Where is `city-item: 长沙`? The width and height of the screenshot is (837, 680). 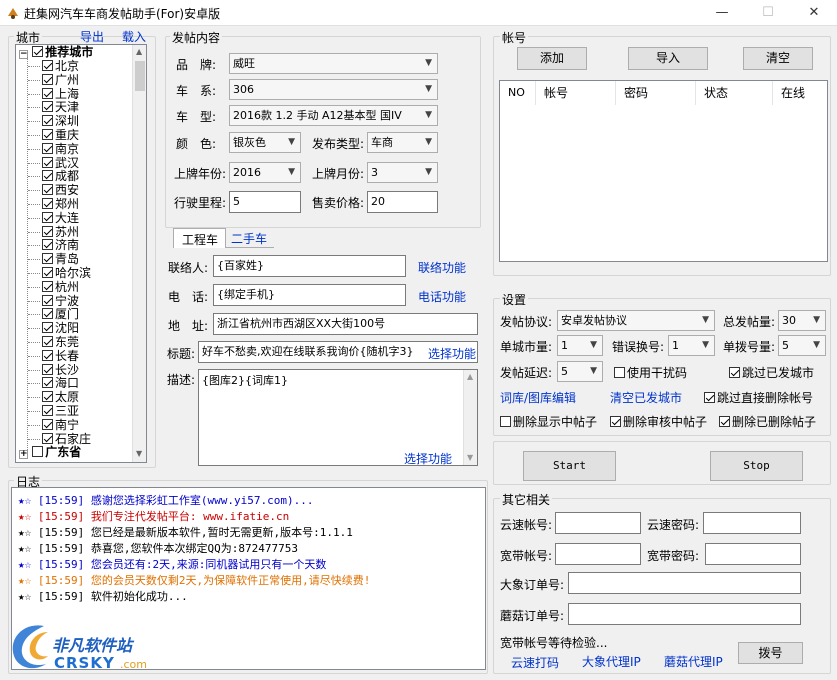
city-item: 长沙 is located at coordinates (53, 370).